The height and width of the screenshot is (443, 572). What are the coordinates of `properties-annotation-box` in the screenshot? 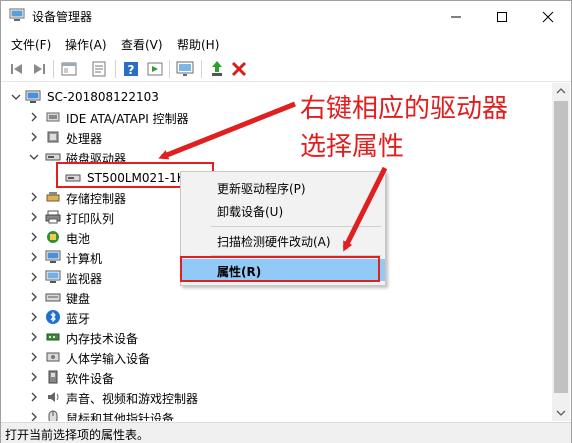 It's located at (280, 269).